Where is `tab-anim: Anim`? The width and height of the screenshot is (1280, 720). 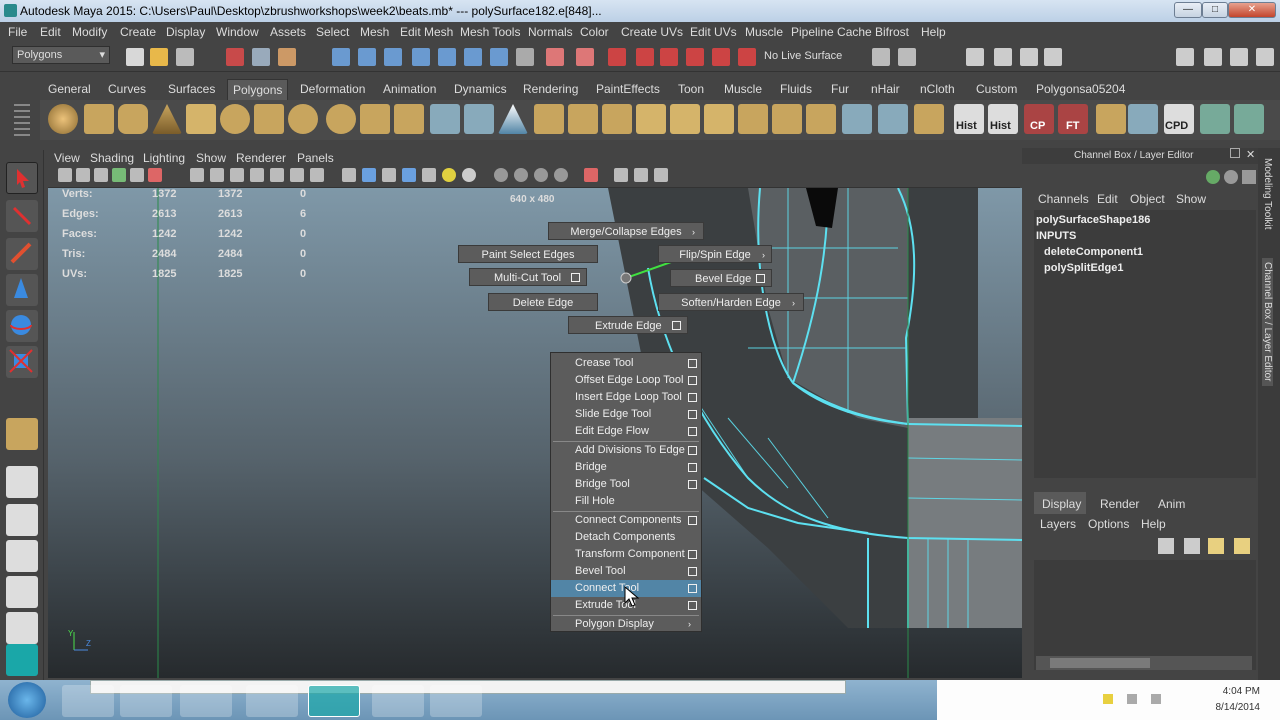 tab-anim: Anim is located at coordinates (1171, 504).